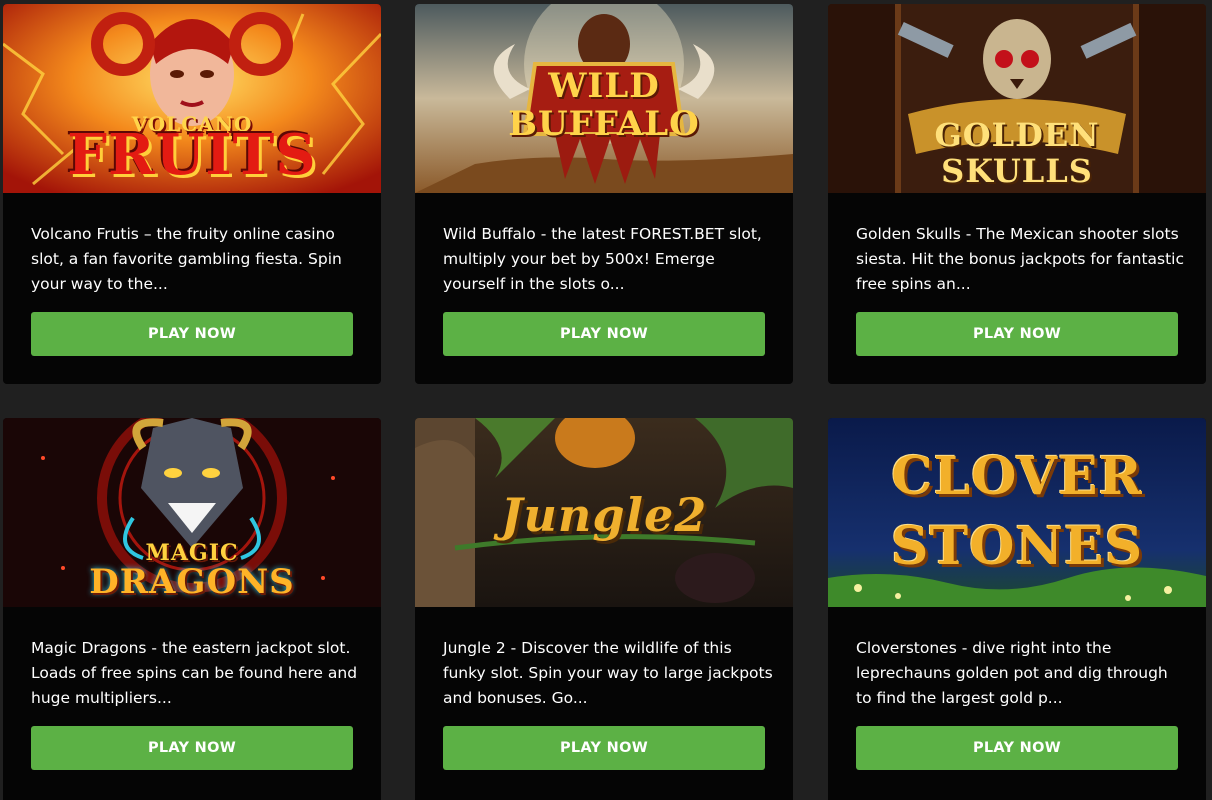 Image resolution: width=1212 pixels, height=800 pixels. What do you see at coordinates (192, 582) in the screenshot?
I see `logo-line2: DRAGONS` at bounding box center [192, 582].